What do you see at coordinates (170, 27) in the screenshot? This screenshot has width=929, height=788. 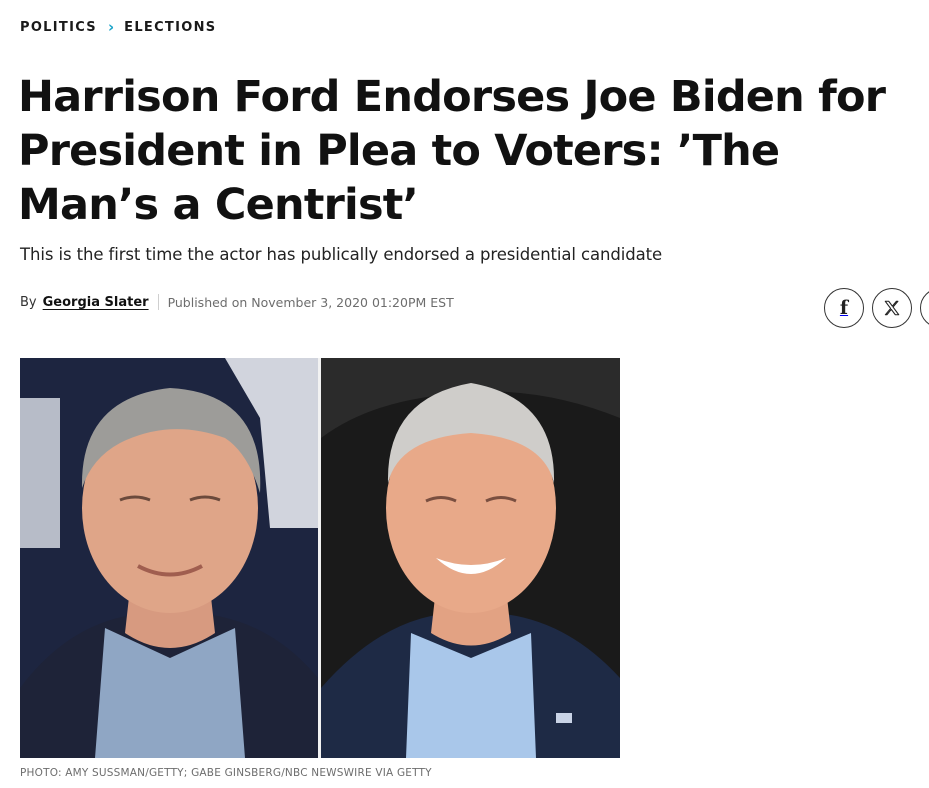 I see `breadcrumb-elections-link: ELECTIONS` at bounding box center [170, 27].